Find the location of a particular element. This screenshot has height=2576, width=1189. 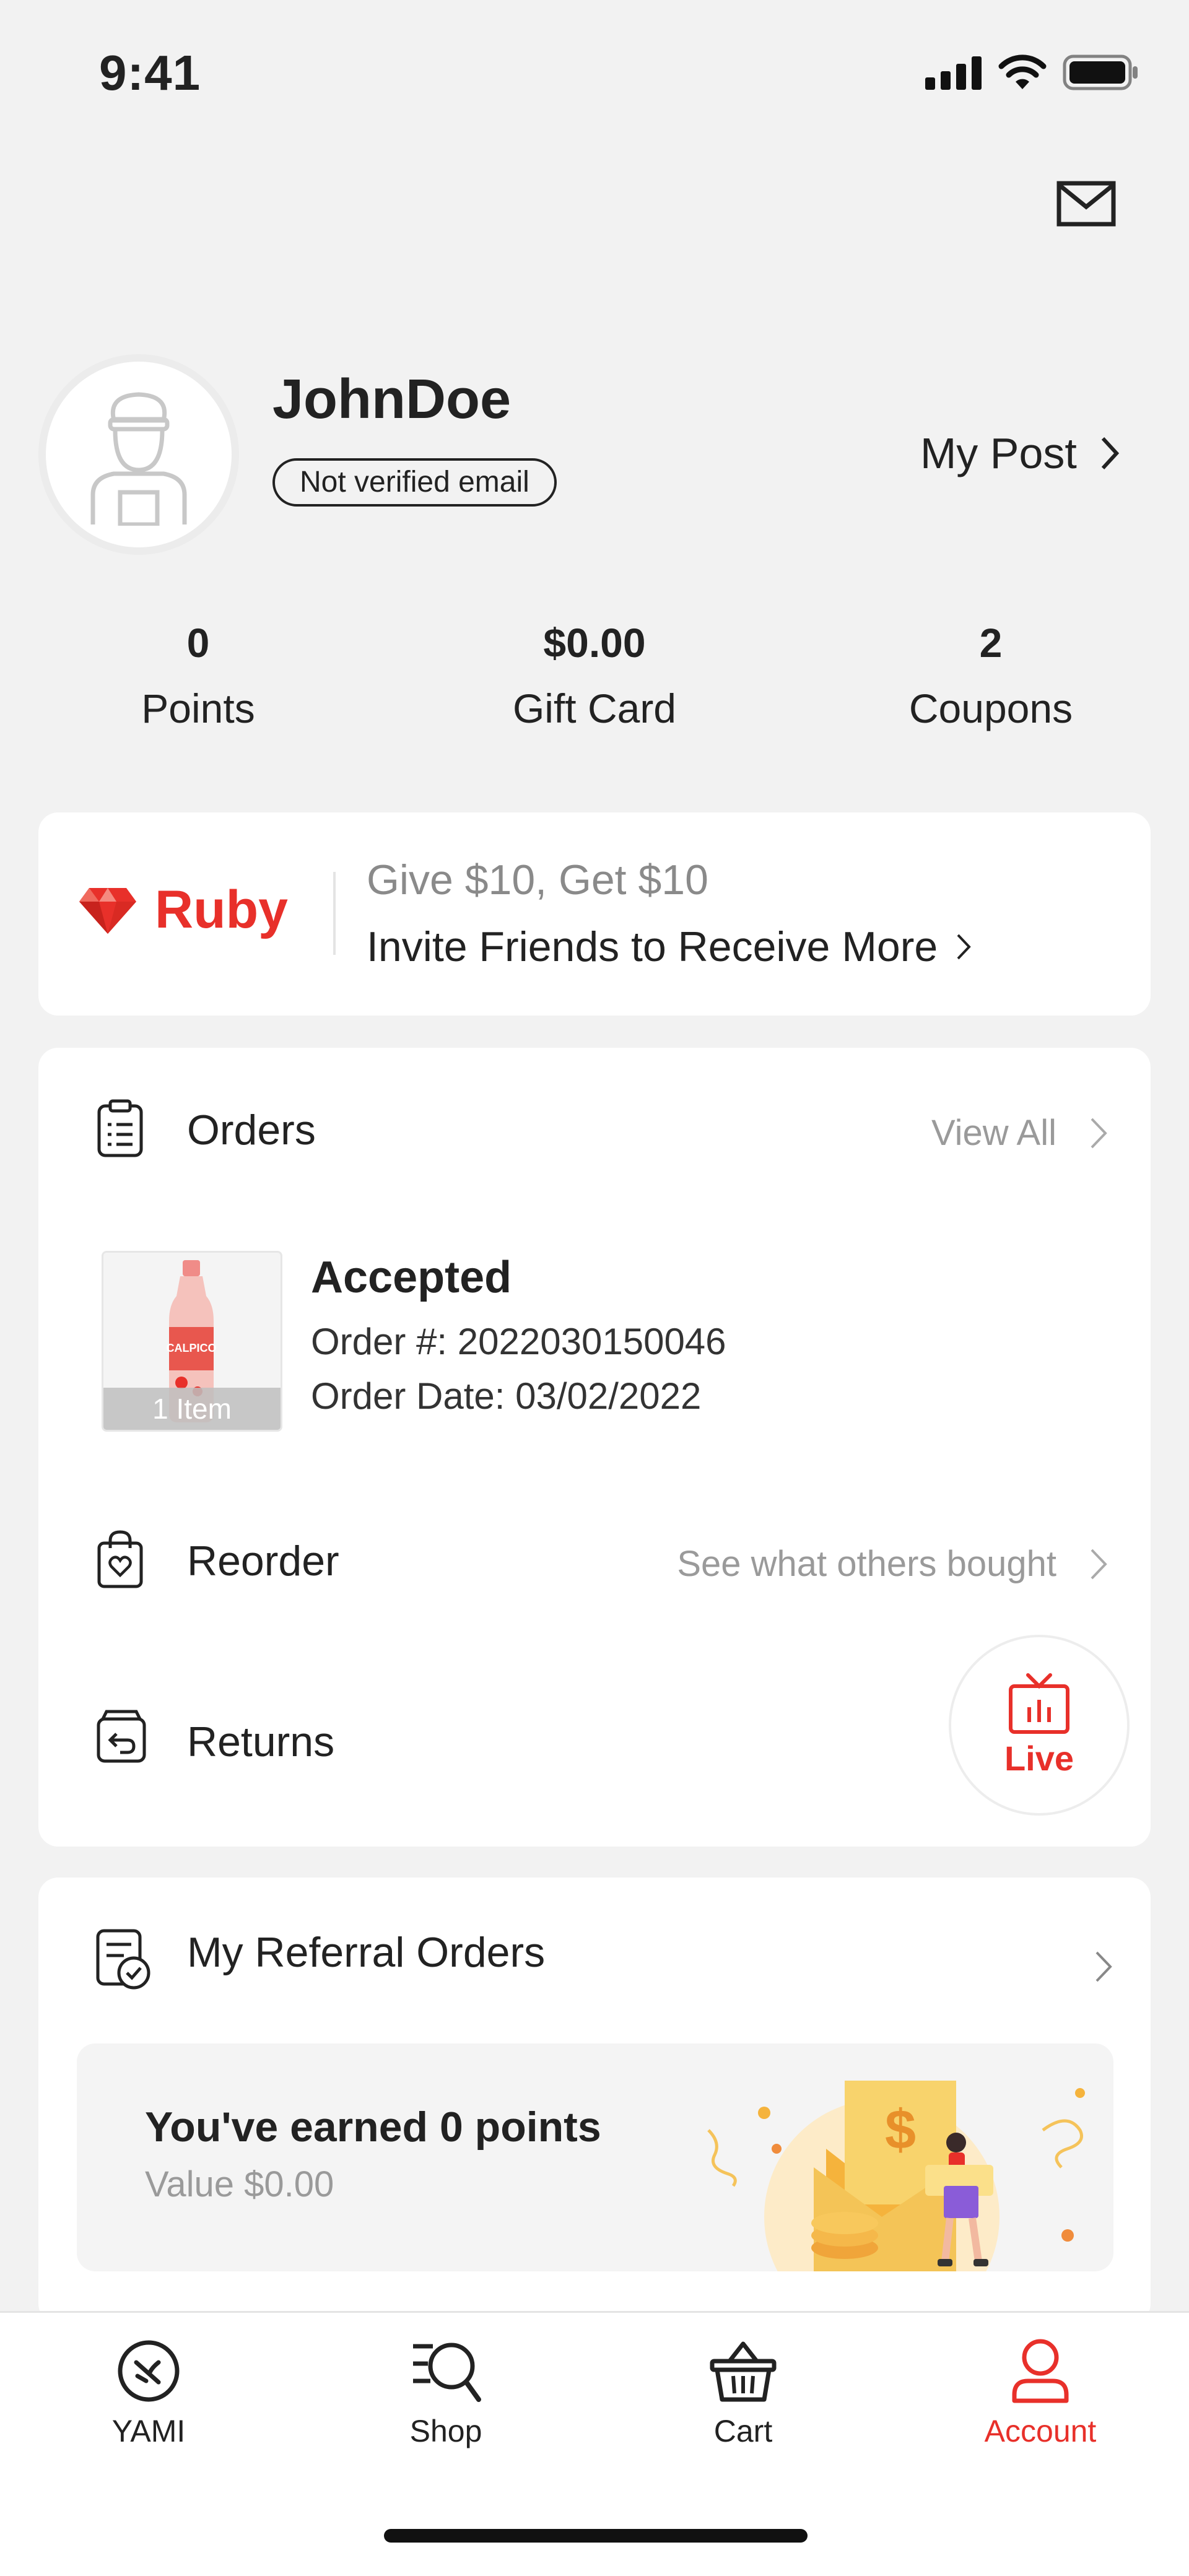

stat-coupons: 2 Coupons is located at coordinates (991, 675).